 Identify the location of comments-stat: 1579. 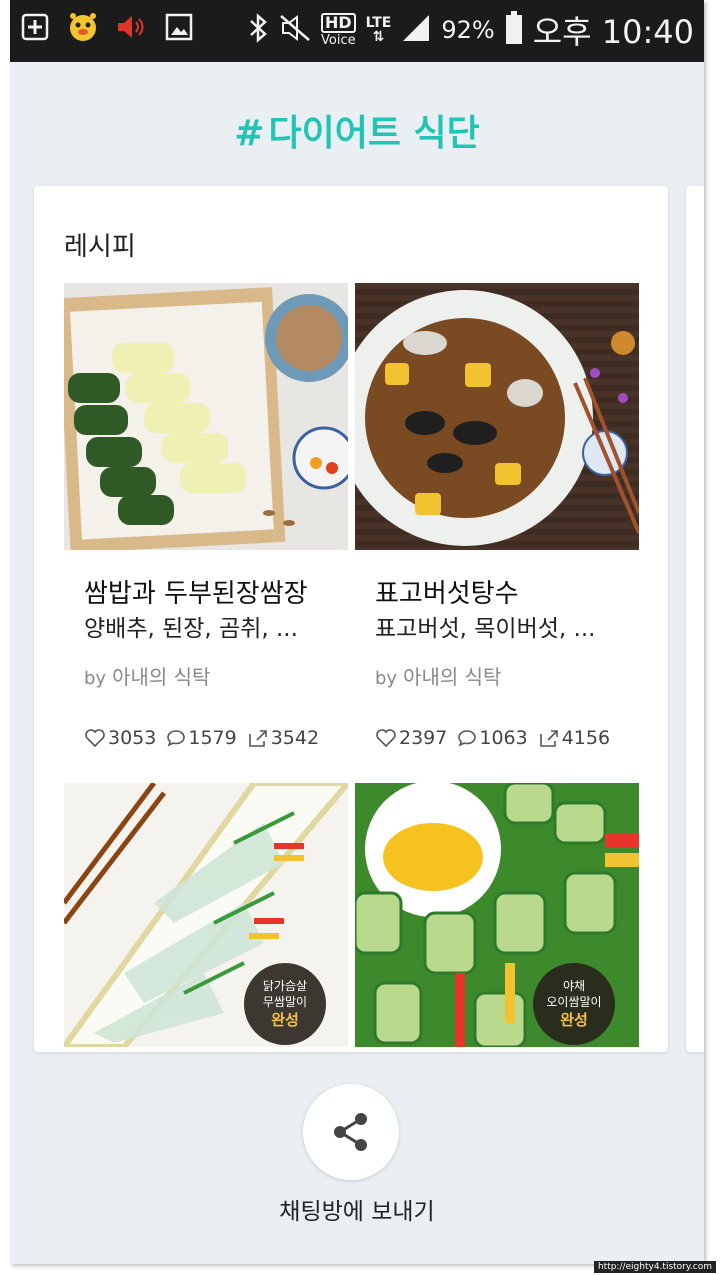
(201, 738).